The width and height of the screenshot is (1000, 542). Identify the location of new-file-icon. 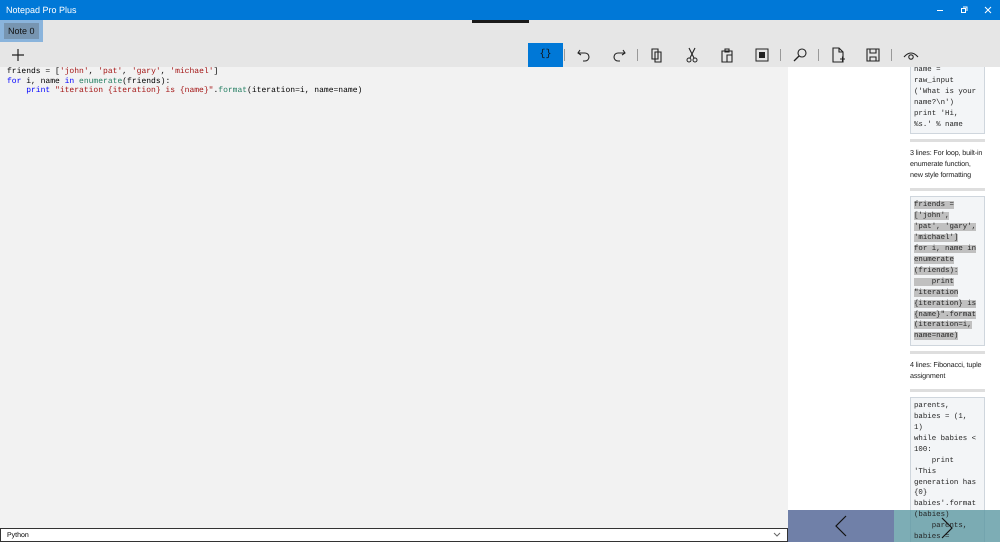
(838, 54).